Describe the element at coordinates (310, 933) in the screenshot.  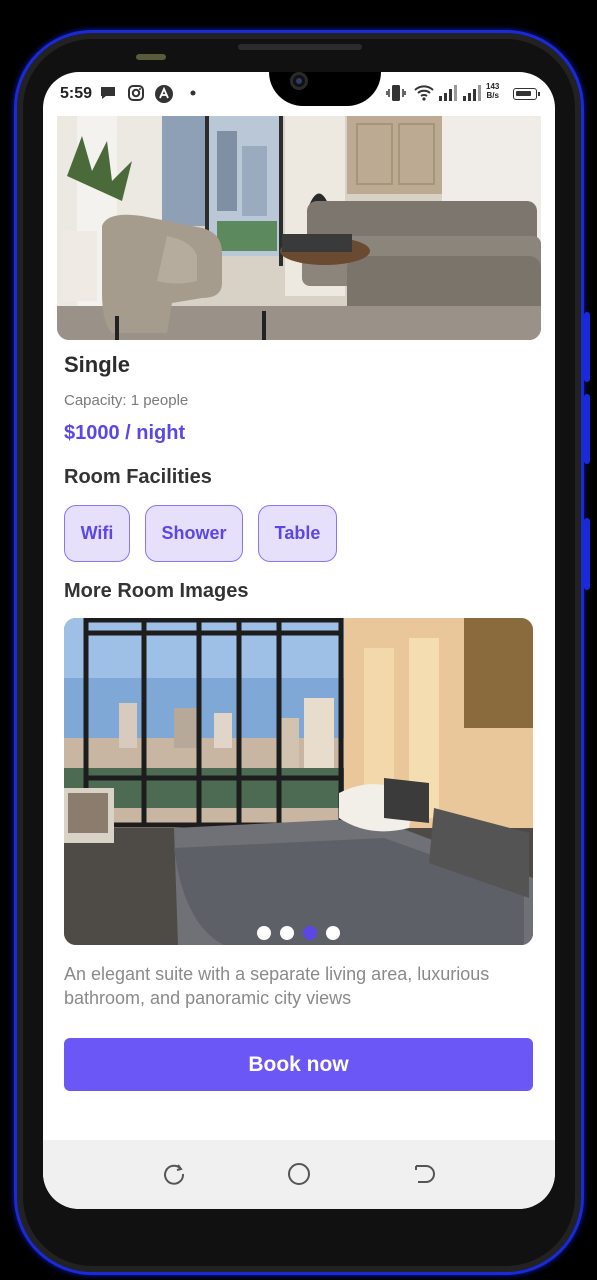
I see `carousel-dot-3-active` at that location.